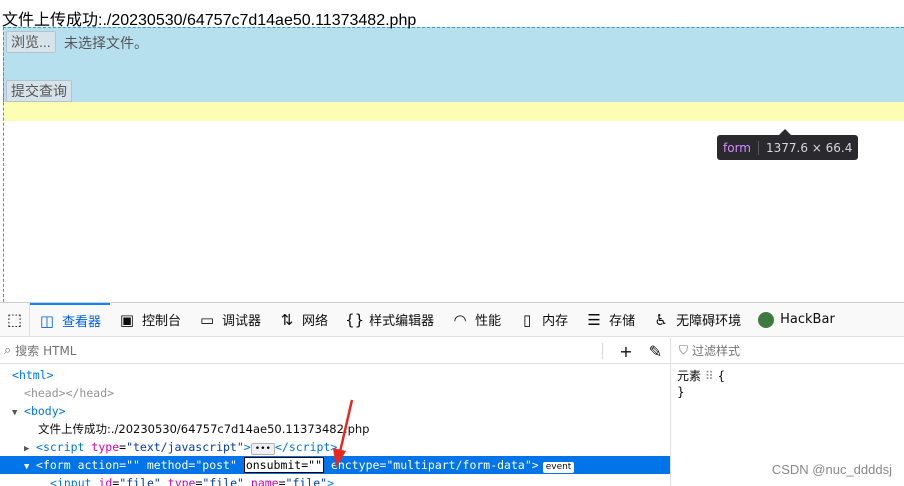 This screenshot has width=904, height=486. What do you see at coordinates (127, 319) in the screenshot?
I see `console-icon: ▣` at bounding box center [127, 319].